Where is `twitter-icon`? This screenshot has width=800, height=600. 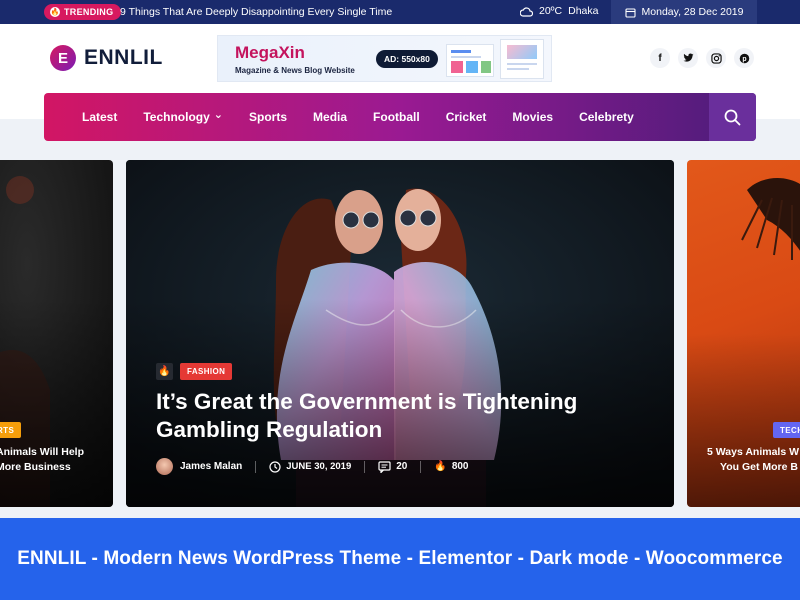 twitter-icon is located at coordinates (688, 58).